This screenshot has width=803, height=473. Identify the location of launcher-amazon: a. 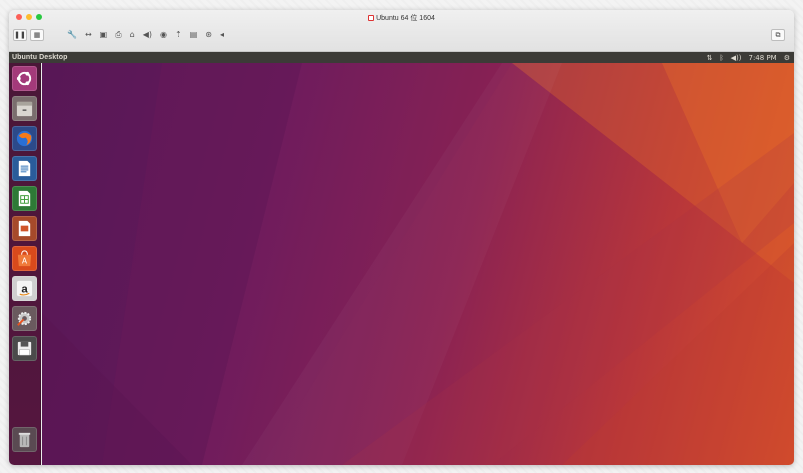
(24, 288).